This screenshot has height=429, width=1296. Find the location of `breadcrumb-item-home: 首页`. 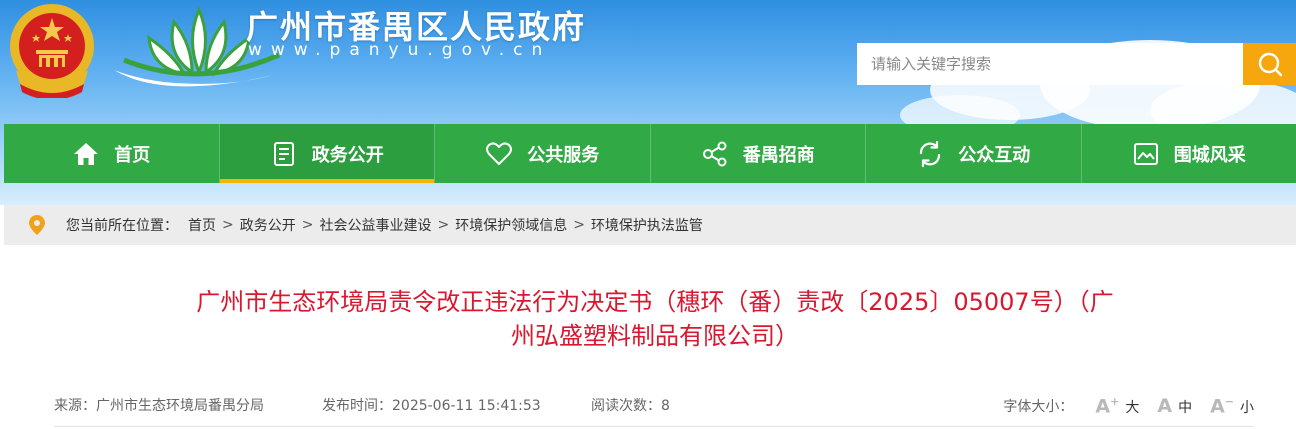

breadcrumb-item-home: 首页 is located at coordinates (202, 225).